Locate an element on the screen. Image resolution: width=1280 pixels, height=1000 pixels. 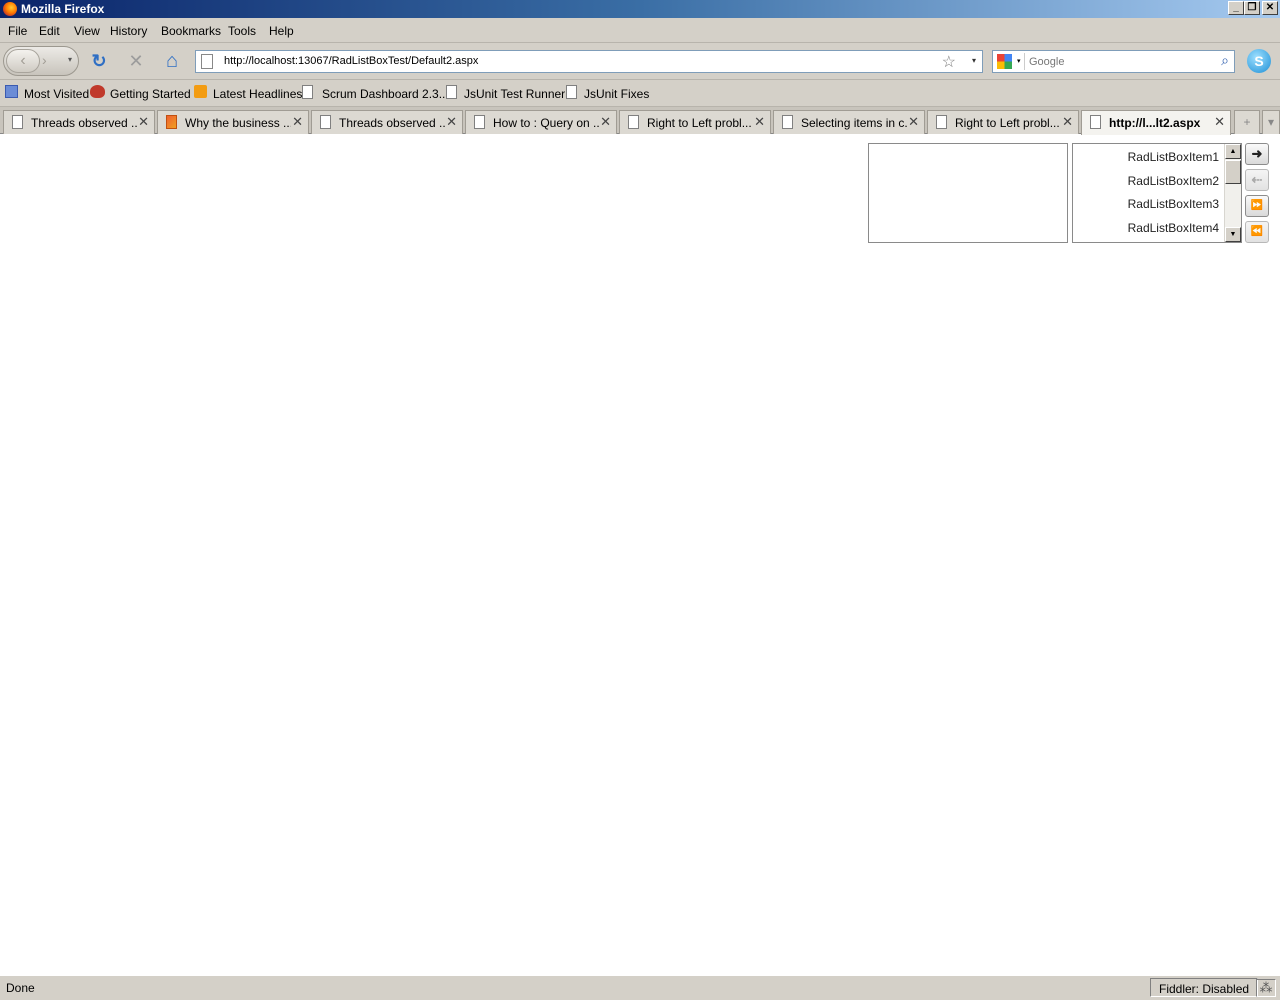
bookmark-getting-started: Getting Started is located at coordinates (150, 94).